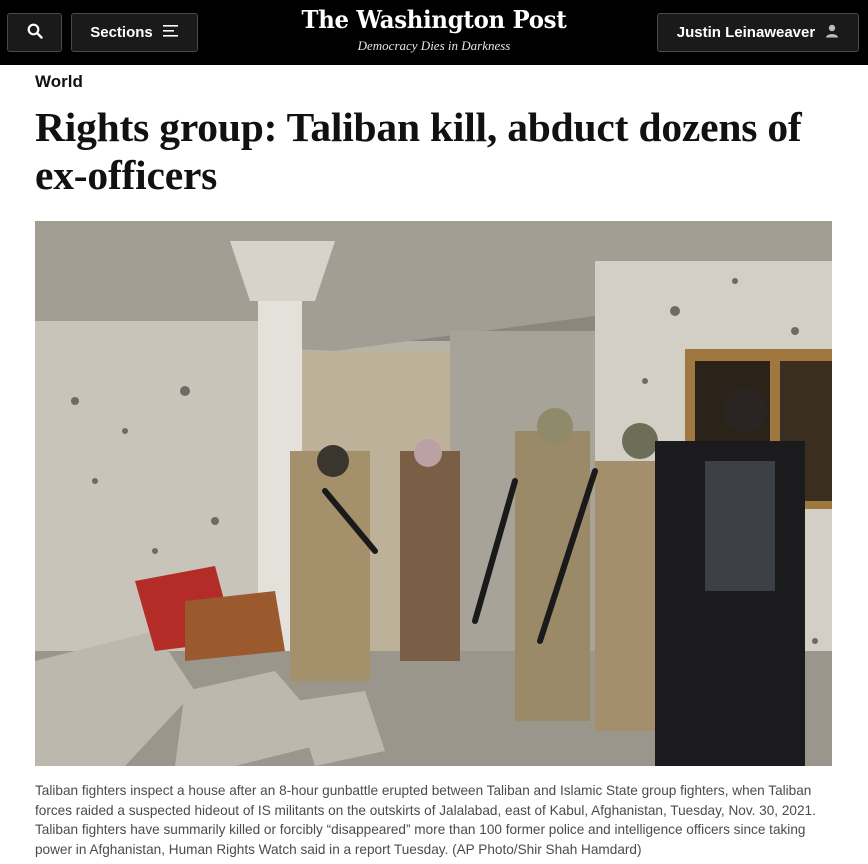  Describe the element at coordinates (121, 32) in the screenshot. I see `sections-label: Sections` at that location.